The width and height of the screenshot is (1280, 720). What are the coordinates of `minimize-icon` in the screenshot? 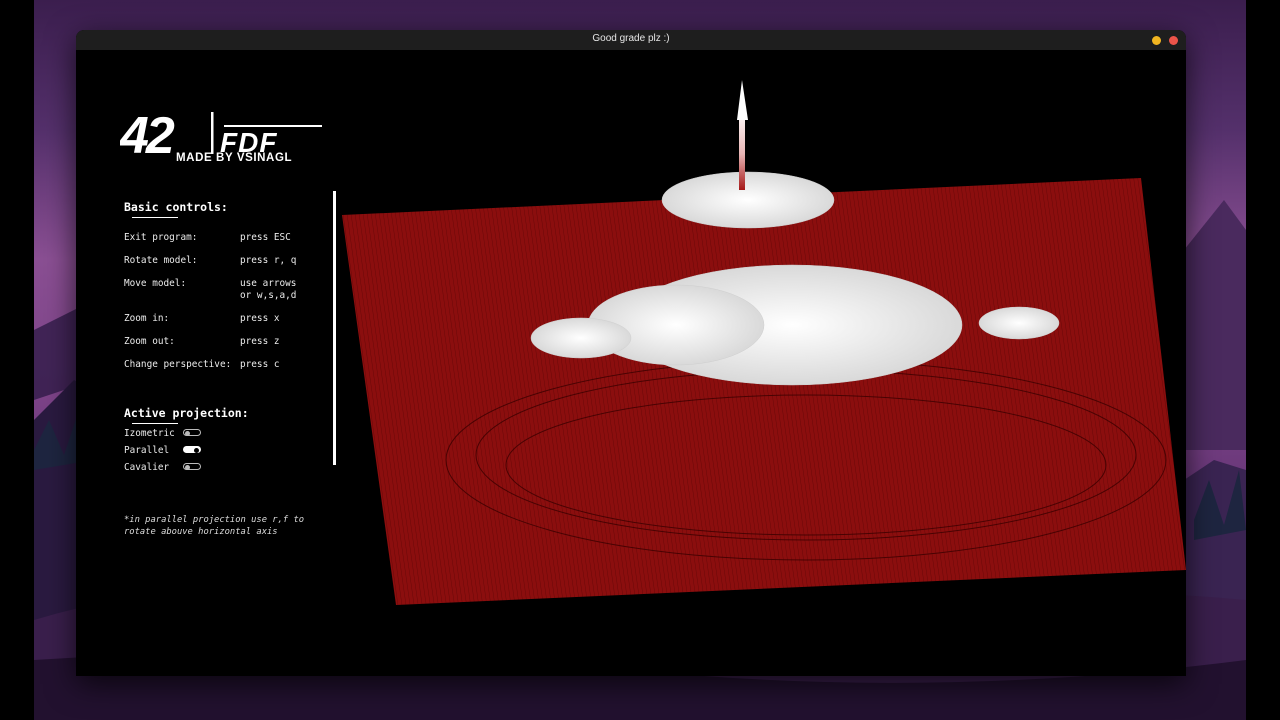 It's located at (1156, 40).